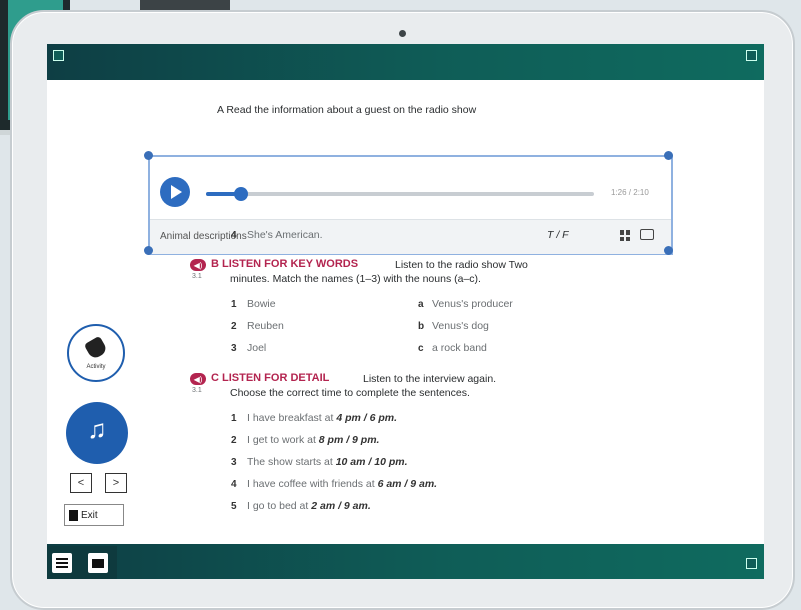  I want to click on match-noun: a rock band, so click(459, 348).